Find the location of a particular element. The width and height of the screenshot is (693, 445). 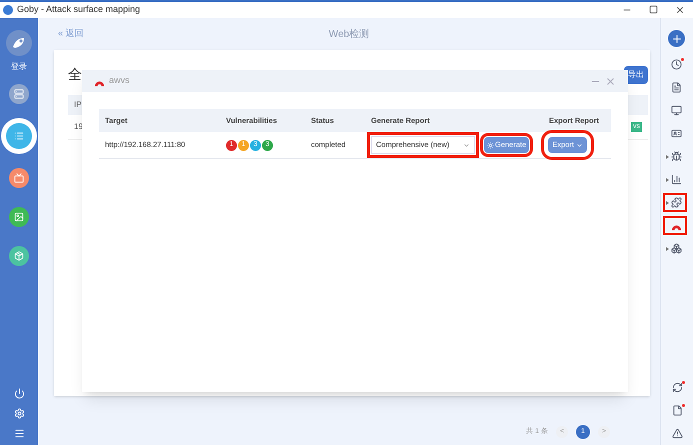

logo-icon is located at coordinates (19, 43).